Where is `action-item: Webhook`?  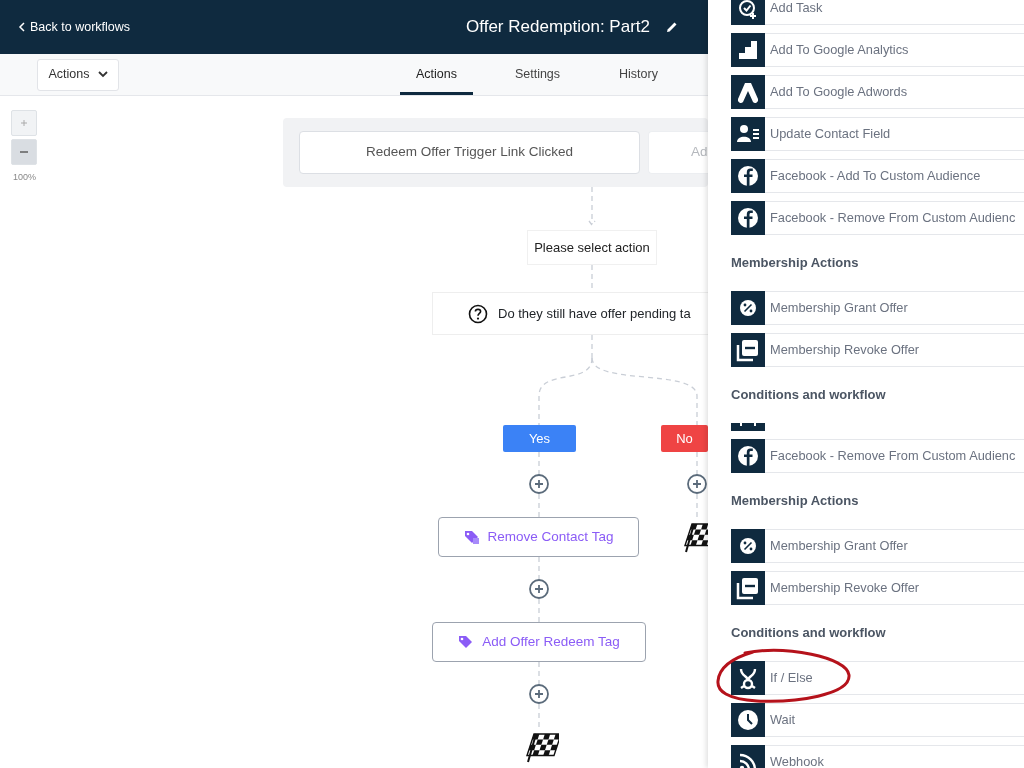
action-item: Webhook is located at coordinates (877, 756).